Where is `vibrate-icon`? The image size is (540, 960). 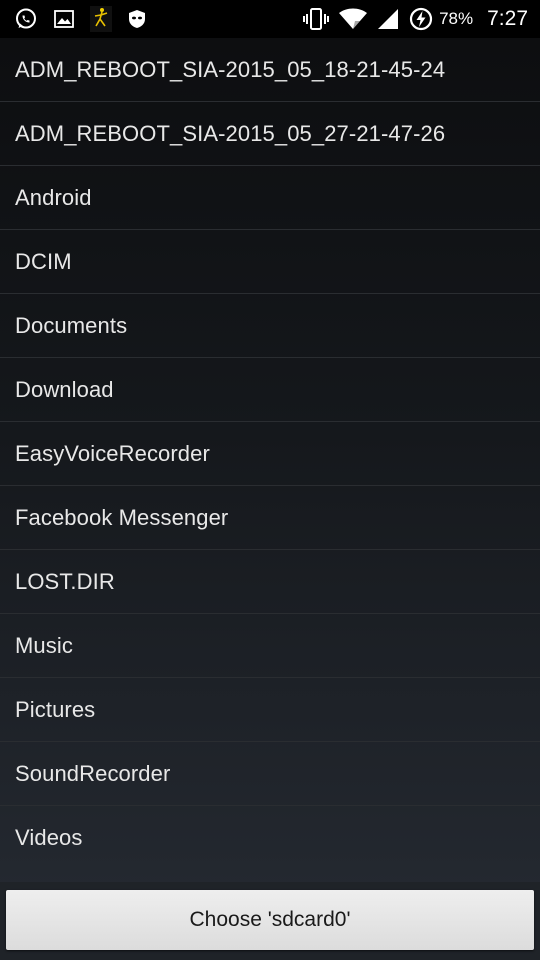 vibrate-icon is located at coordinates (316, 19).